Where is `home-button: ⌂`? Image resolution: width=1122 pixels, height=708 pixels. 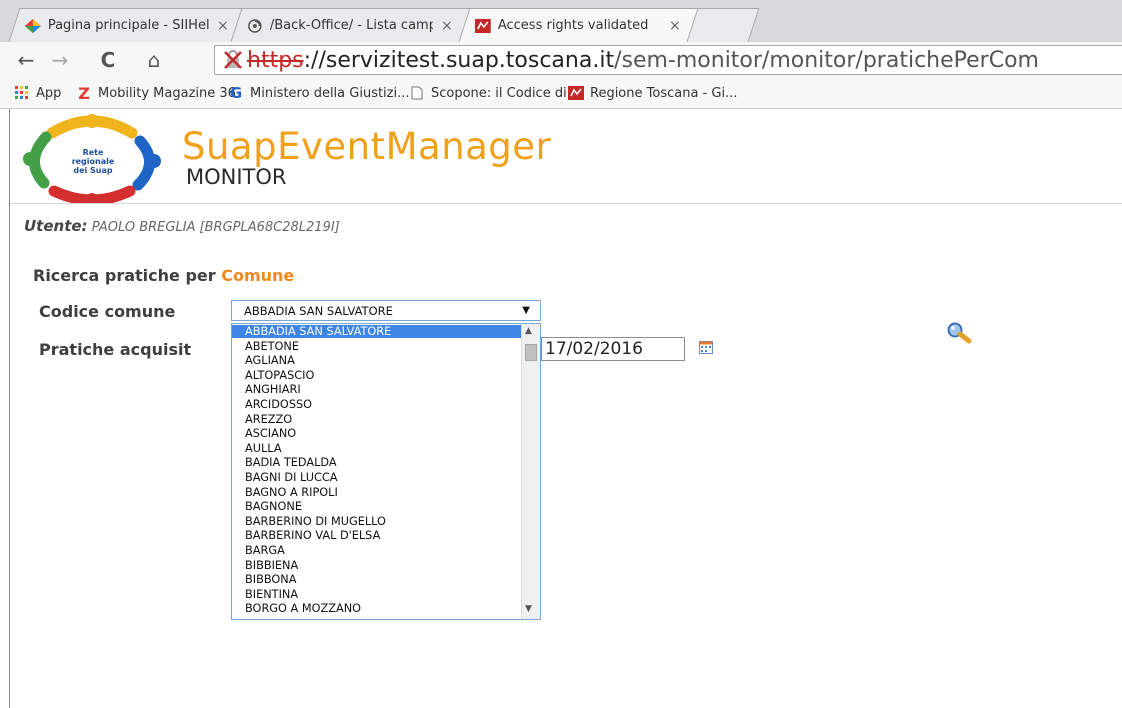
home-button: ⌂ is located at coordinates (154, 60).